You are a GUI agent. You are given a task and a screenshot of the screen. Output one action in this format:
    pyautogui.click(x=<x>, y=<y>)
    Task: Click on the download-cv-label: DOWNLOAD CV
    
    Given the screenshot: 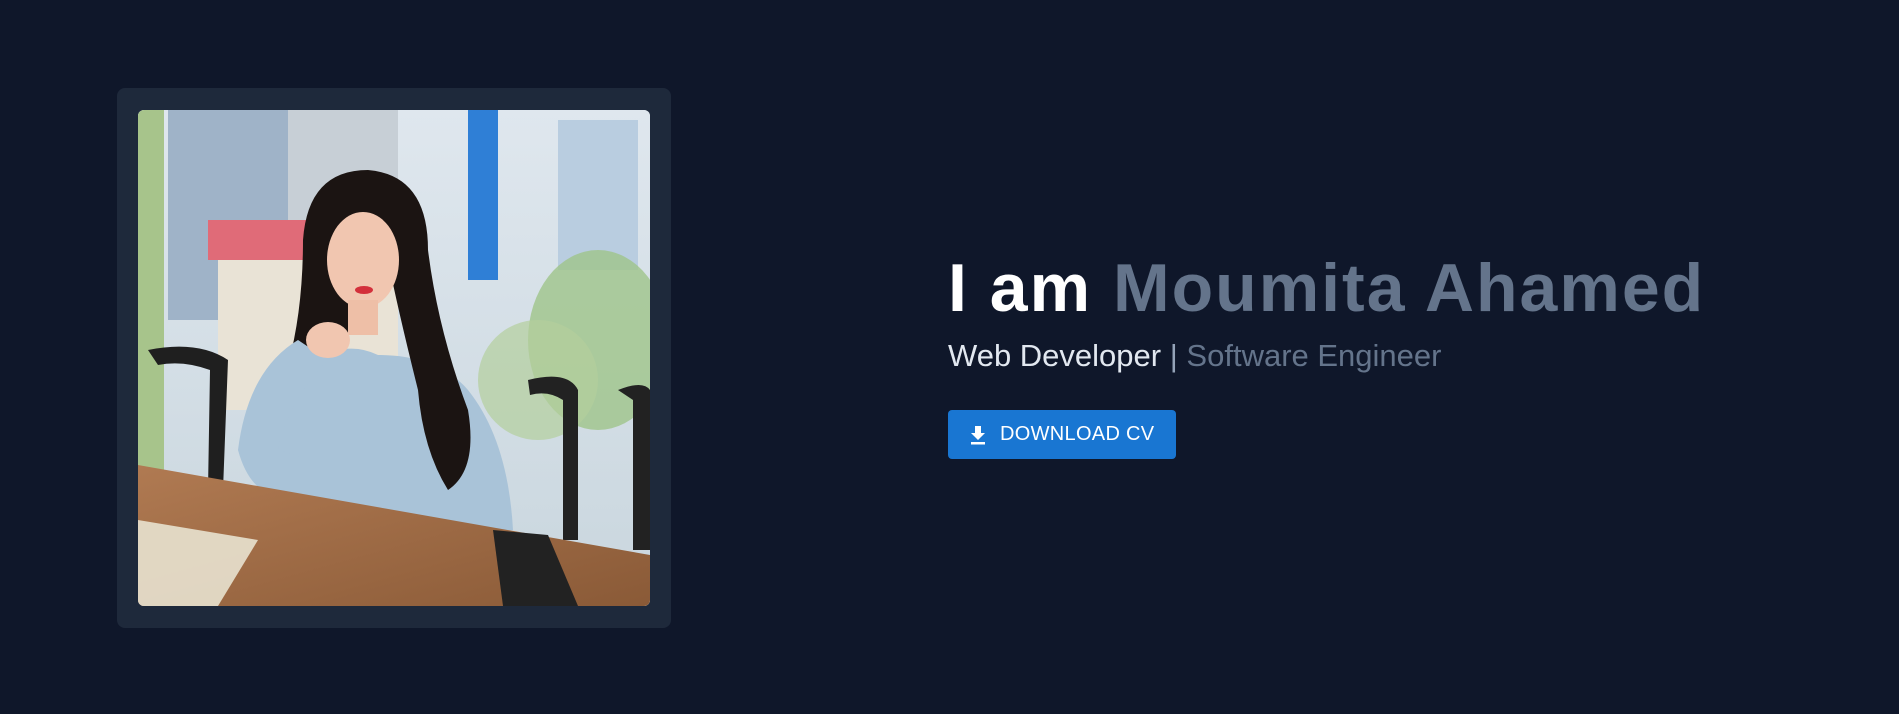 What is the action you would take?
    pyautogui.click(x=1077, y=434)
    